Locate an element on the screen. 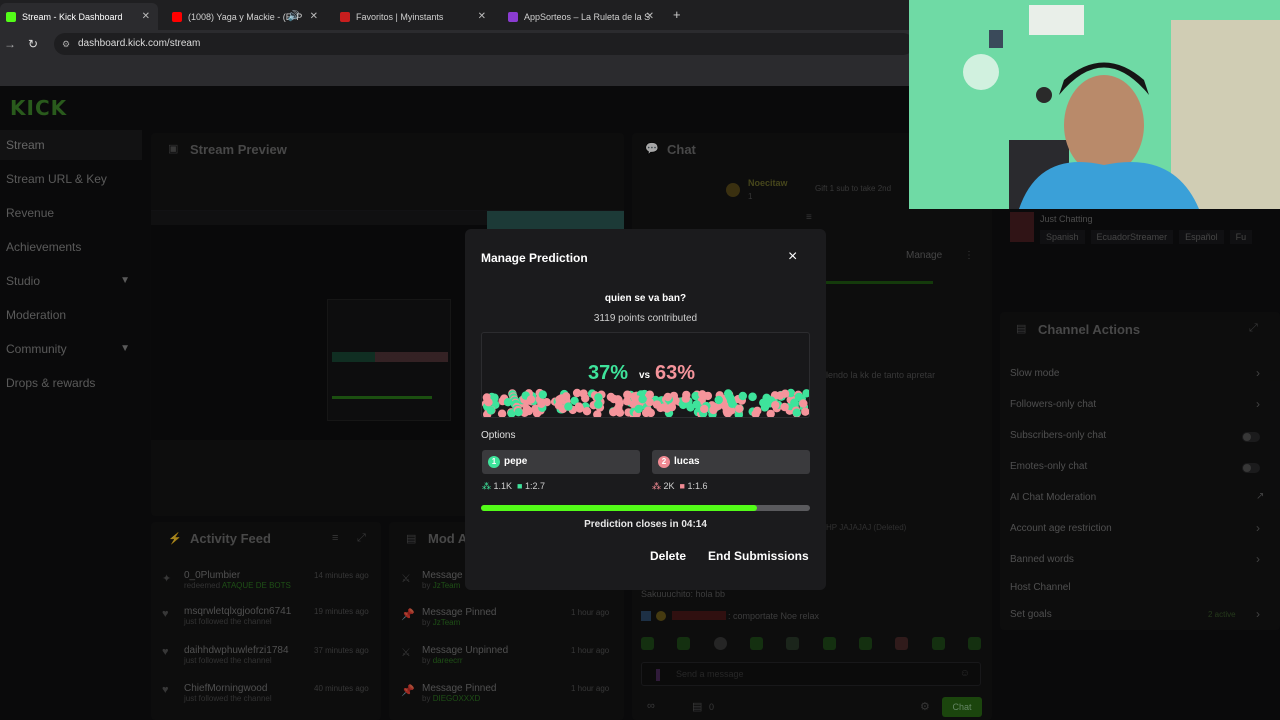 The image size is (1280, 720). tab-myinstants: Favoritos | Myinstants ✕ is located at coordinates (414, 16).